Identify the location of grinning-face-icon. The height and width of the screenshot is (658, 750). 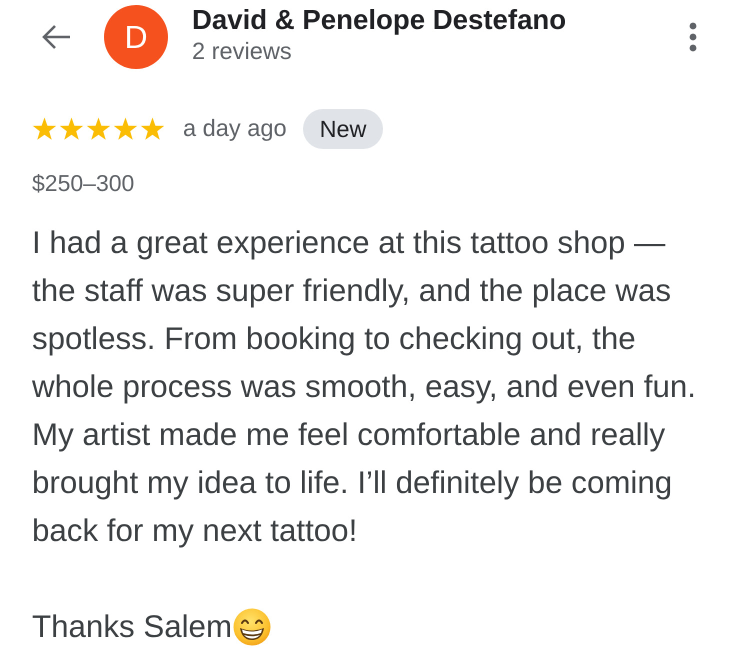
(252, 627).